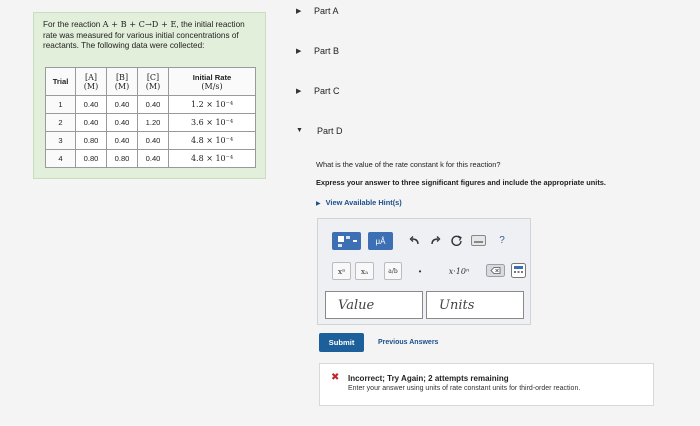  Describe the element at coordinates (456, 240) in the screenshot. I see `reset-icon` at that location.